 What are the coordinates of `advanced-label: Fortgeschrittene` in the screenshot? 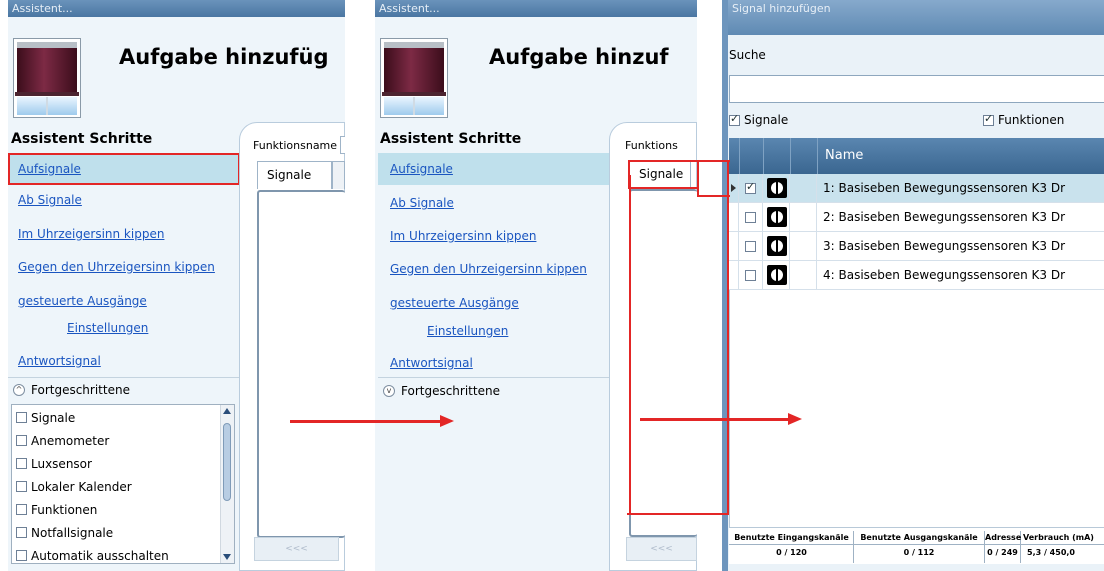 It's located at (80, 390).